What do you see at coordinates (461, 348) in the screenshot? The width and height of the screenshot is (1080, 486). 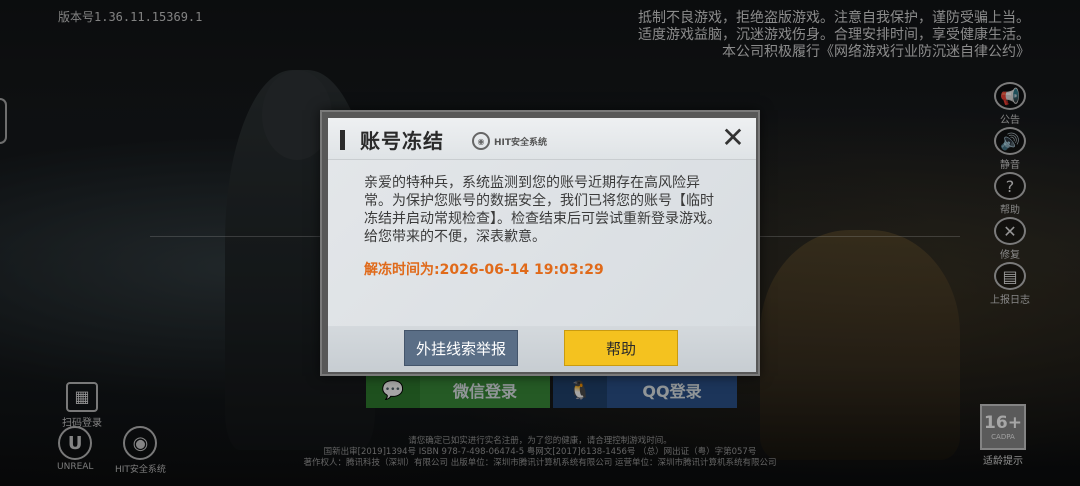 I see `report-cheat-button: 外挂线索举报` at bounding box center [461, 348].